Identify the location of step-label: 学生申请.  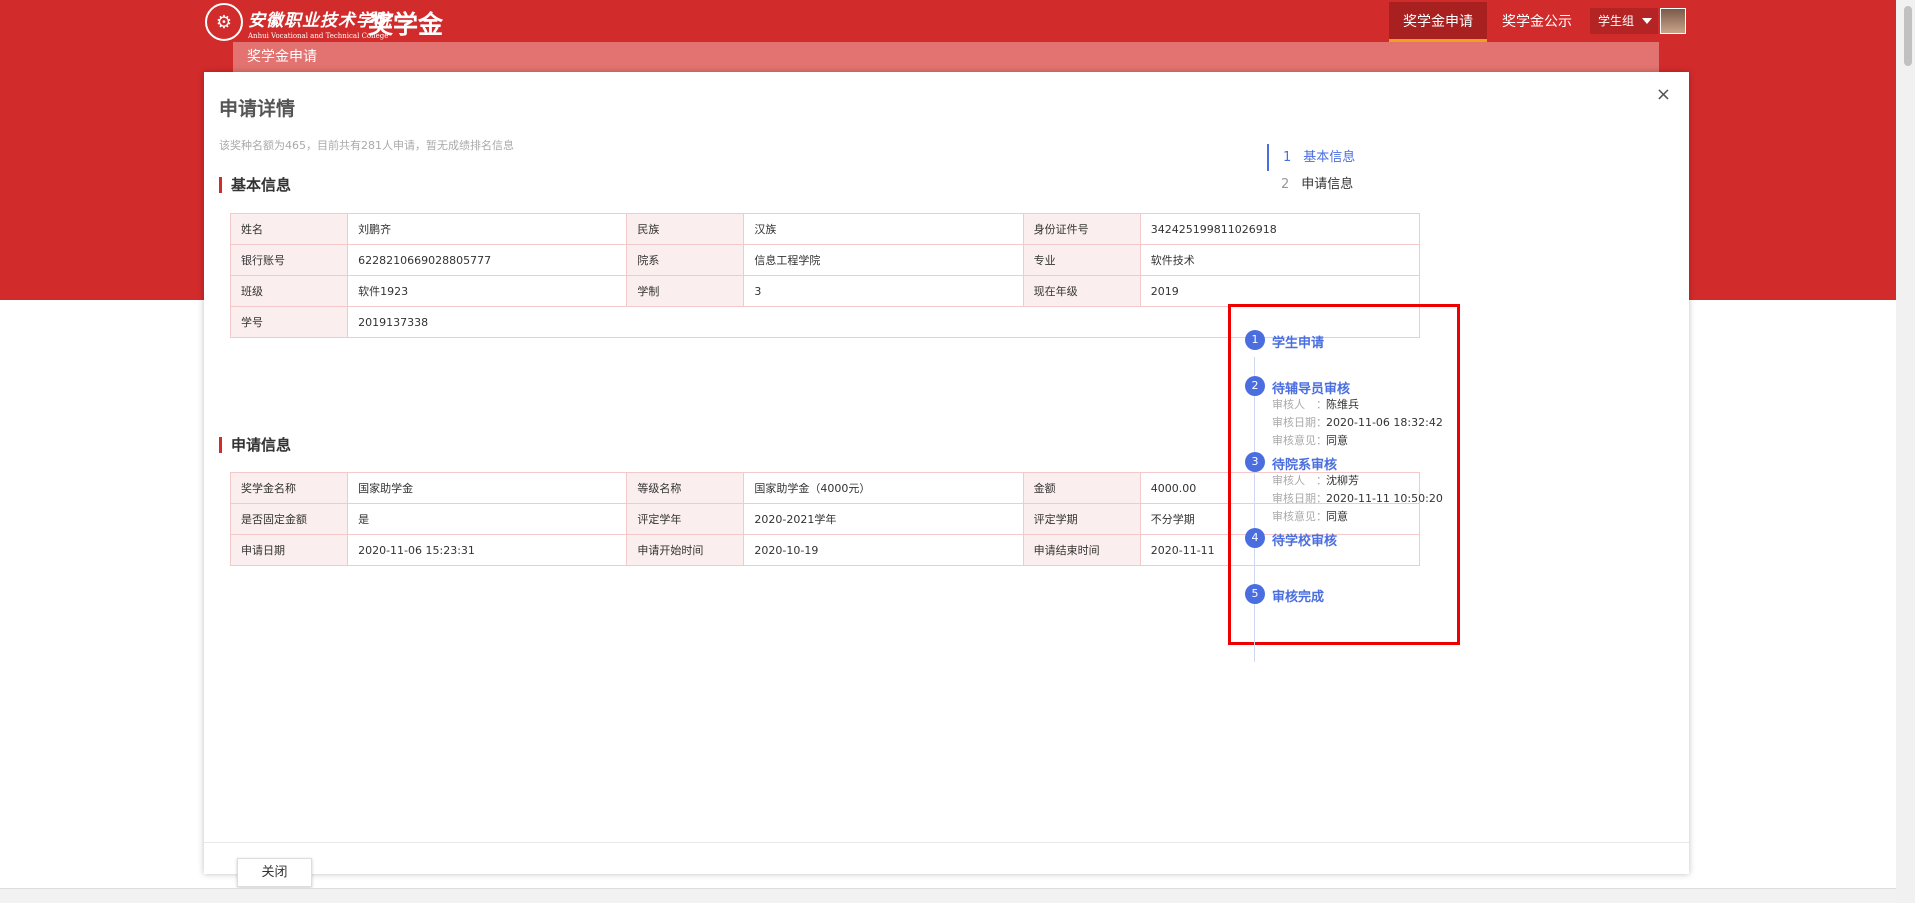
(1298, 343).